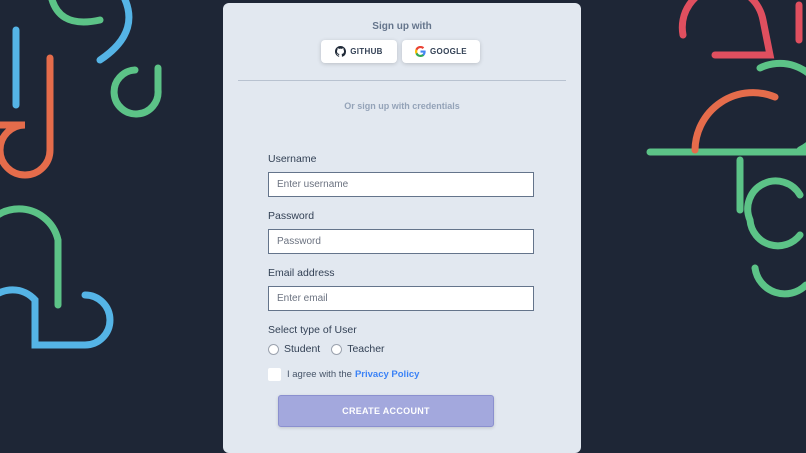 The height and width of the screenshot is (453, 806). Describe the element at coordinates (274, 374) in the screenshot. I see `agree-checkbox` at that location.